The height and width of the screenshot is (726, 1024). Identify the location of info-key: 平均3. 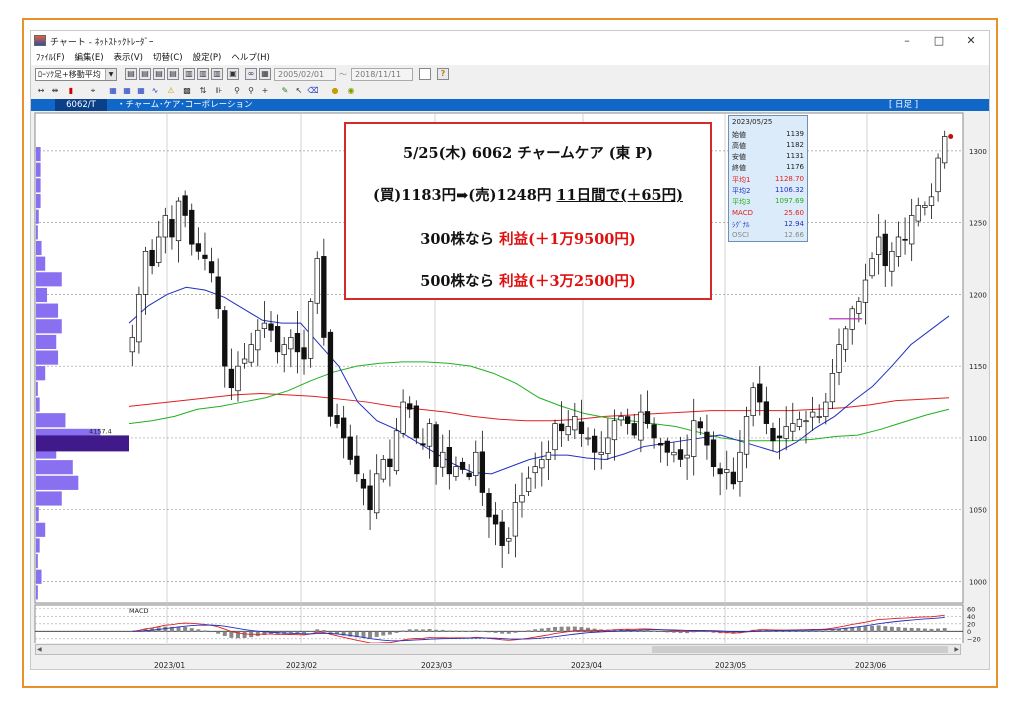
(741, 202).